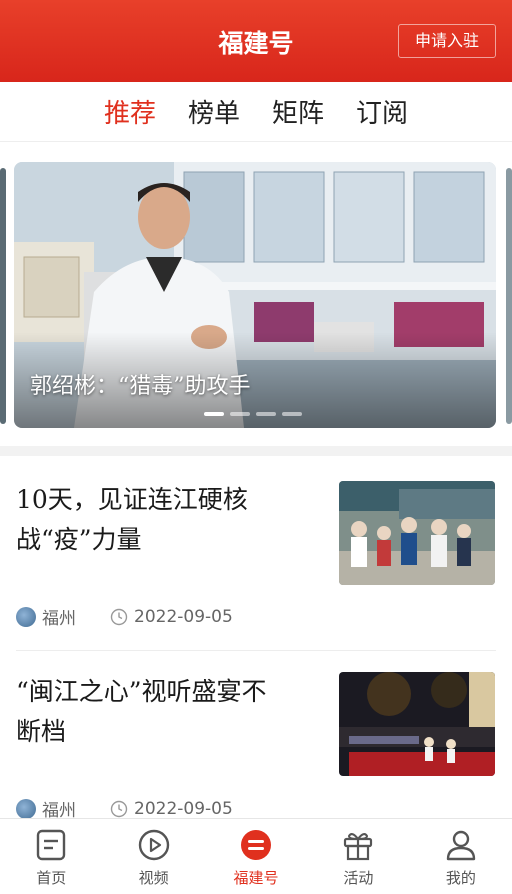 The width and height of the screenshot is (512, 894). What do you see at coordinates (166, 520) in the screenshot?
I see `news-title: 10天，见证连江硬核 战“疫”力量` at bounding box center [166, 520].